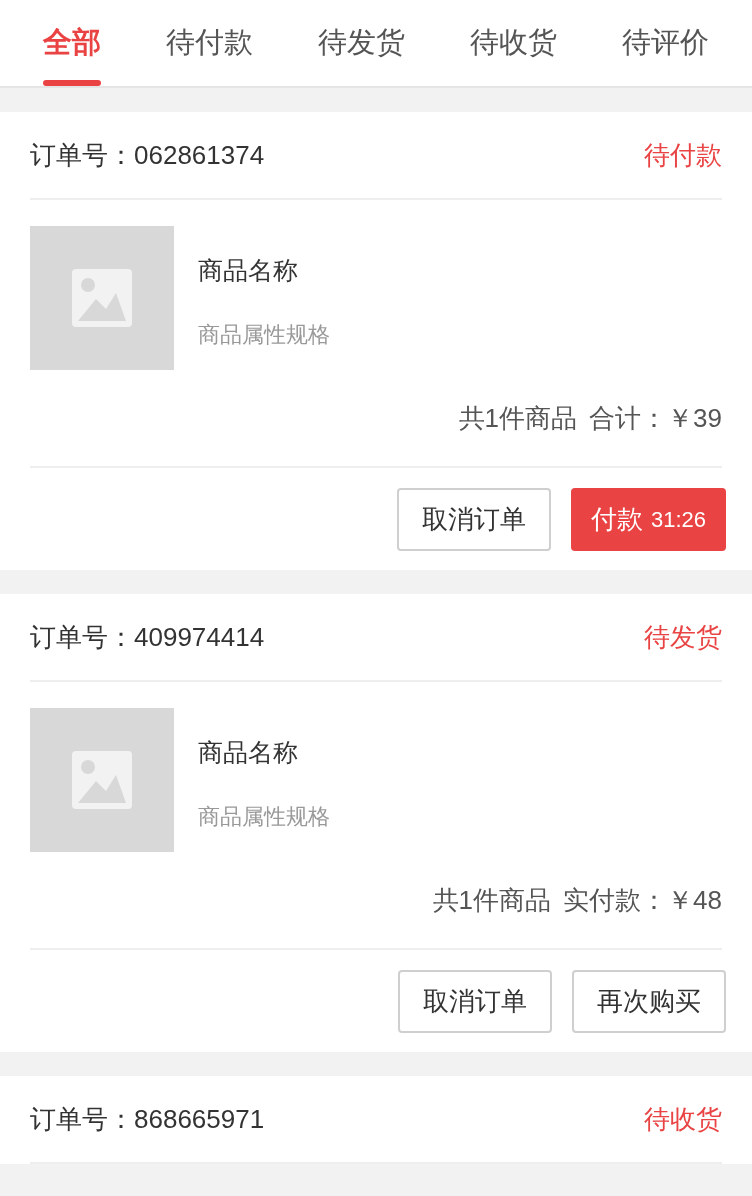 The image size is (752, 1196). I want to click on order-tab: 全部, so click(71, 43).